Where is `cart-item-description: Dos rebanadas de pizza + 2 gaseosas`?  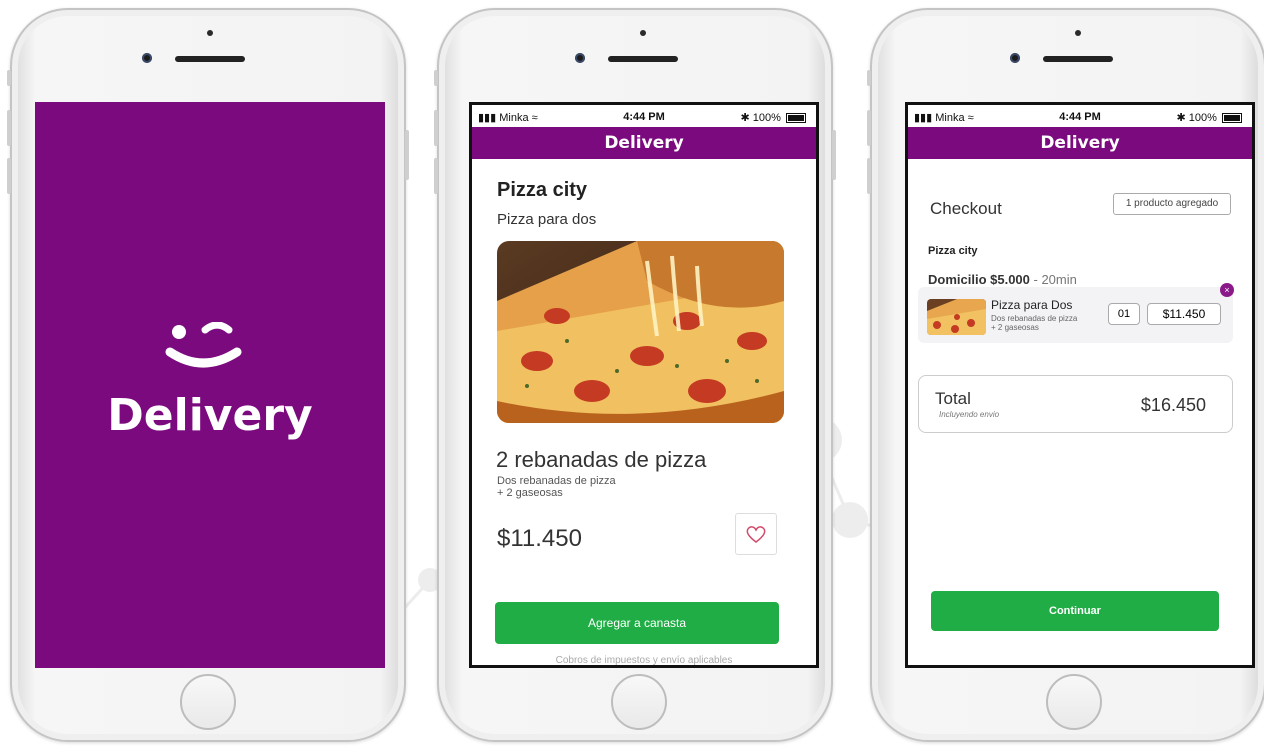 cart-item-description: Dos rebanadas de pizza + 2 gaseosas is located at coordinates (1034, 323).